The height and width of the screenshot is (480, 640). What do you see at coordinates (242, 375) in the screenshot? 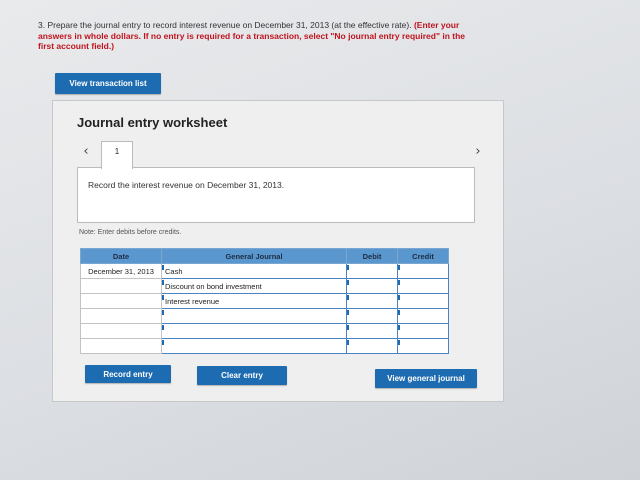
I see `clear-entry-button: Clear entry` at bounding box center [242, 375].